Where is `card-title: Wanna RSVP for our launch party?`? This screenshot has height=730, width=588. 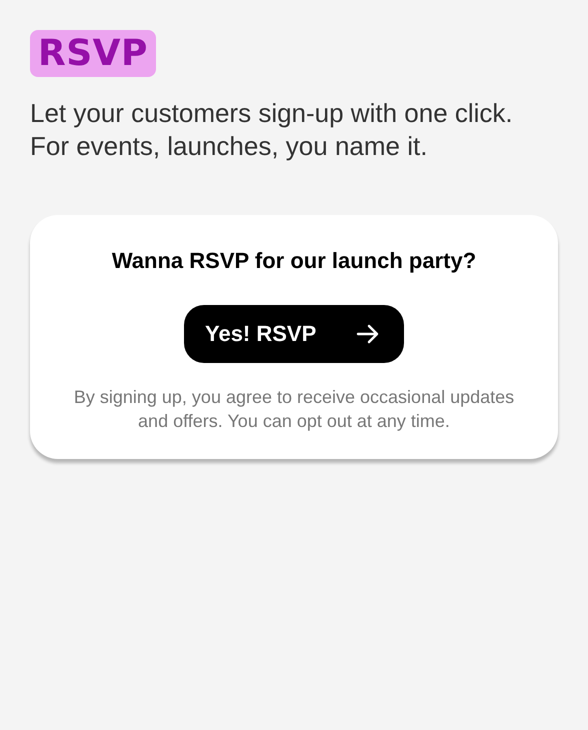
card-title: Wanna RSVP for our launch party? is located at coordinates (294, 261).